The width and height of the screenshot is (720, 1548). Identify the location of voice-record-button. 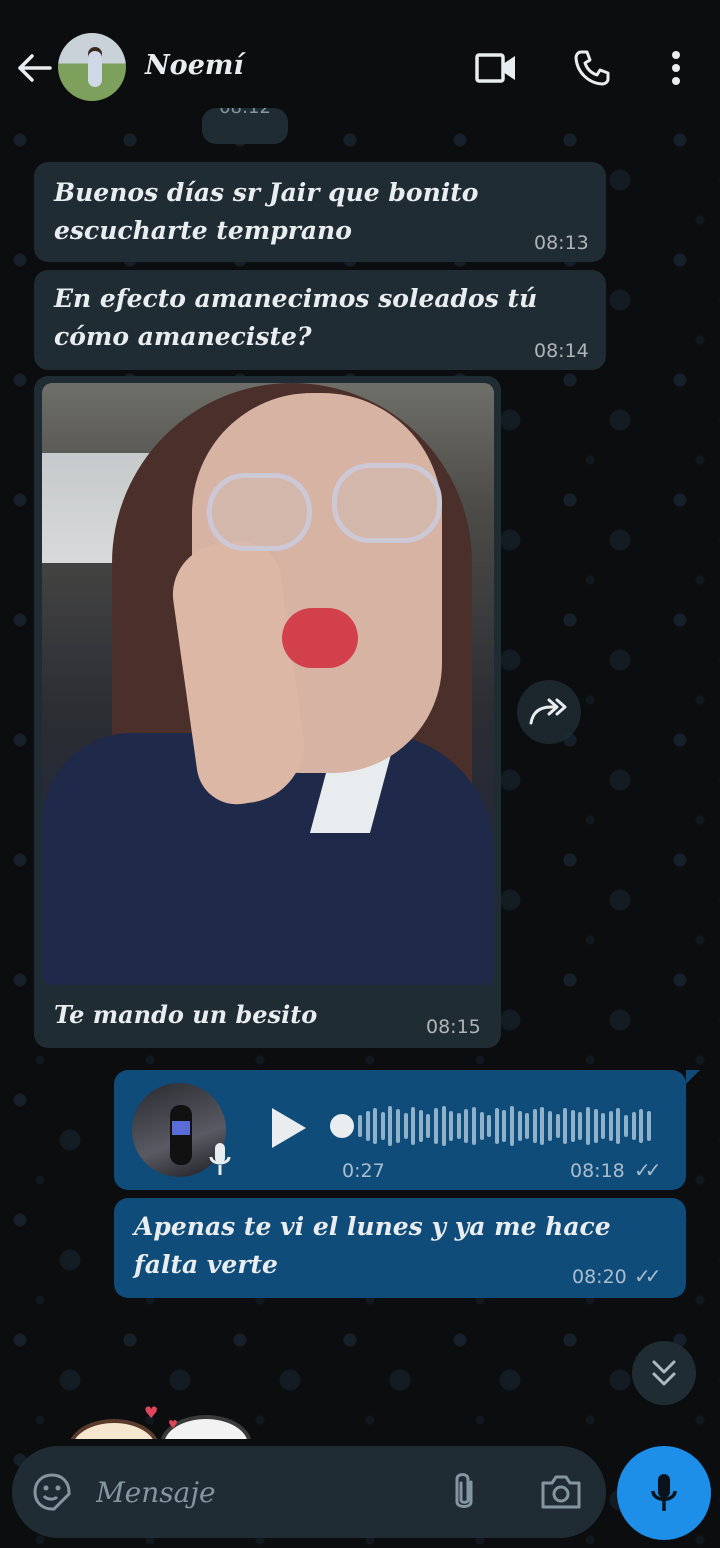
(664, 1493).